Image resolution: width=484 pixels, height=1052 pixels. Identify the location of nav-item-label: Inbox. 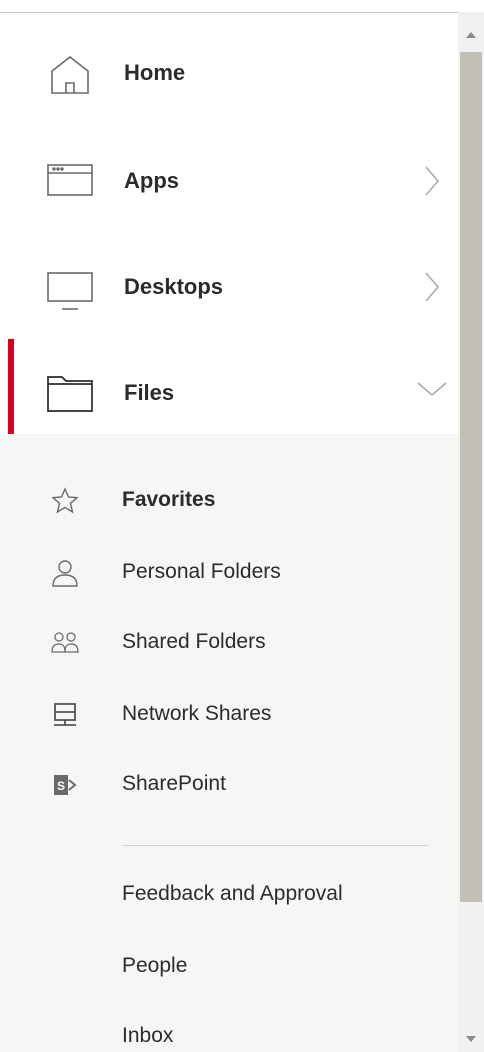
(148, 1035).